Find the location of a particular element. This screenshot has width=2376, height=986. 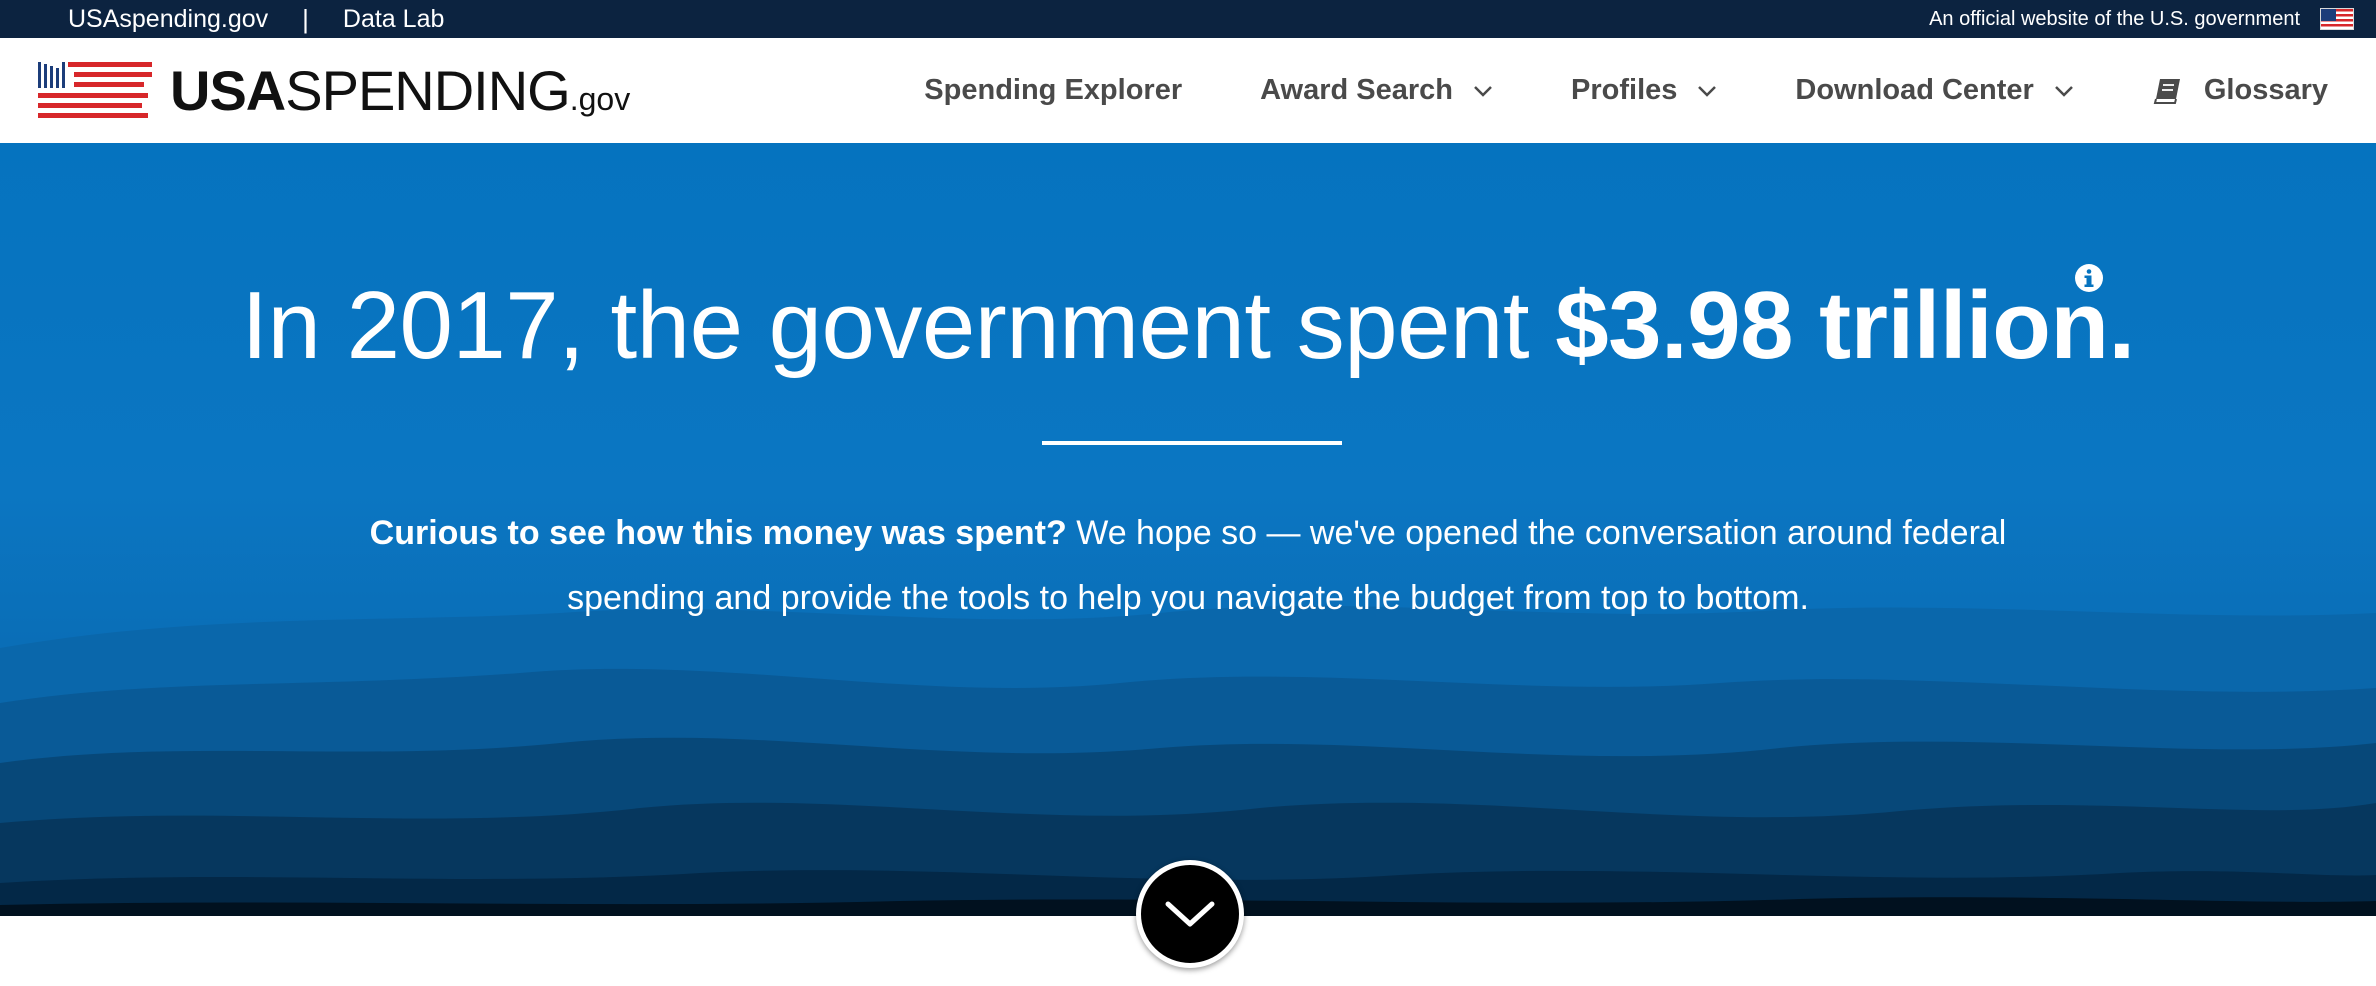

nav-spending-explorer: Spending Explorer is located at coordinates (1053, 90).